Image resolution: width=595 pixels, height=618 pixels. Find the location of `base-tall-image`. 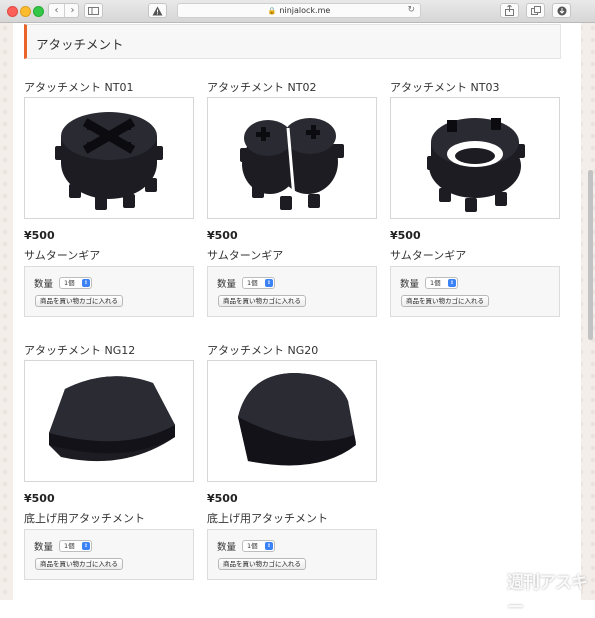

base-tall-image is located at coordinates (297, 419).